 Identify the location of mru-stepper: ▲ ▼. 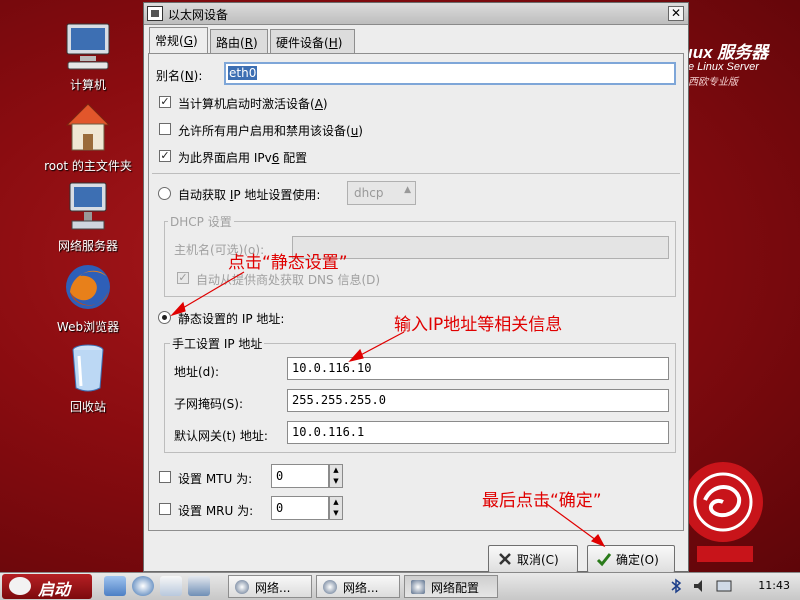
(336, 508).